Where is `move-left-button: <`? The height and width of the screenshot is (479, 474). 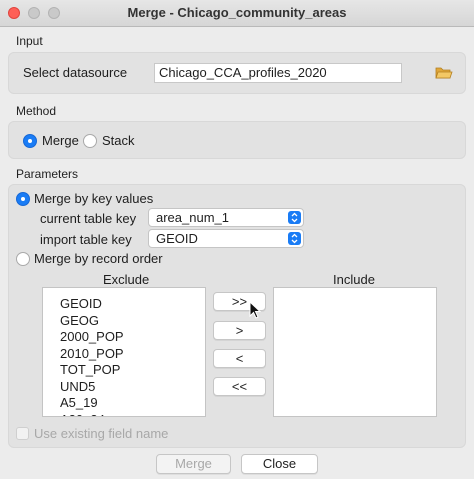
move-left-button: < is located at coordinates (239, 358).